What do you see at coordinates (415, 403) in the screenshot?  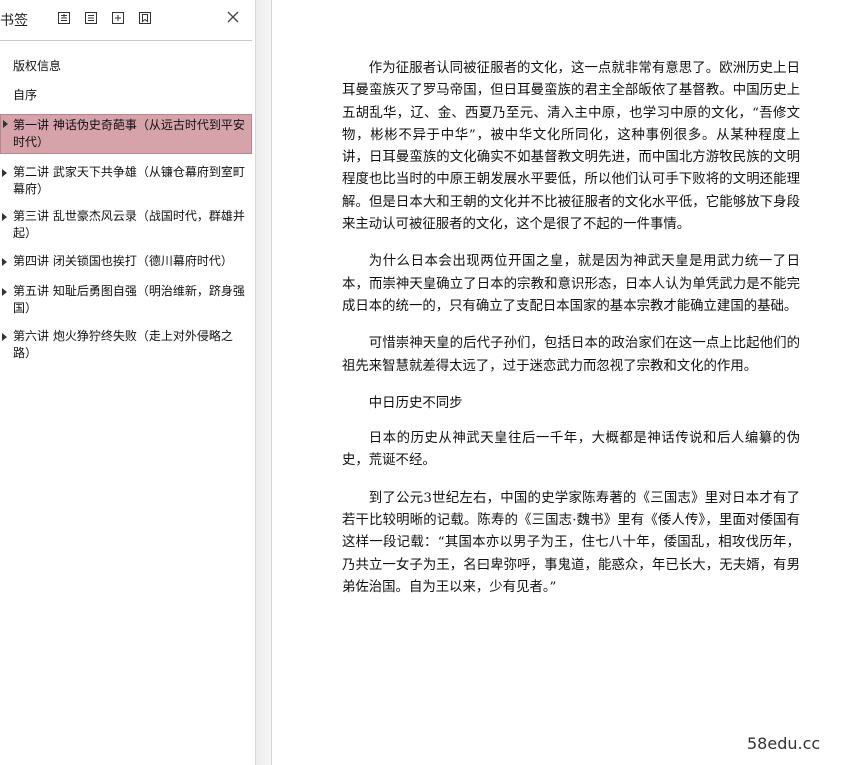 I see `section-heading: 中日历史不同步` at bounding box center [415, 403].